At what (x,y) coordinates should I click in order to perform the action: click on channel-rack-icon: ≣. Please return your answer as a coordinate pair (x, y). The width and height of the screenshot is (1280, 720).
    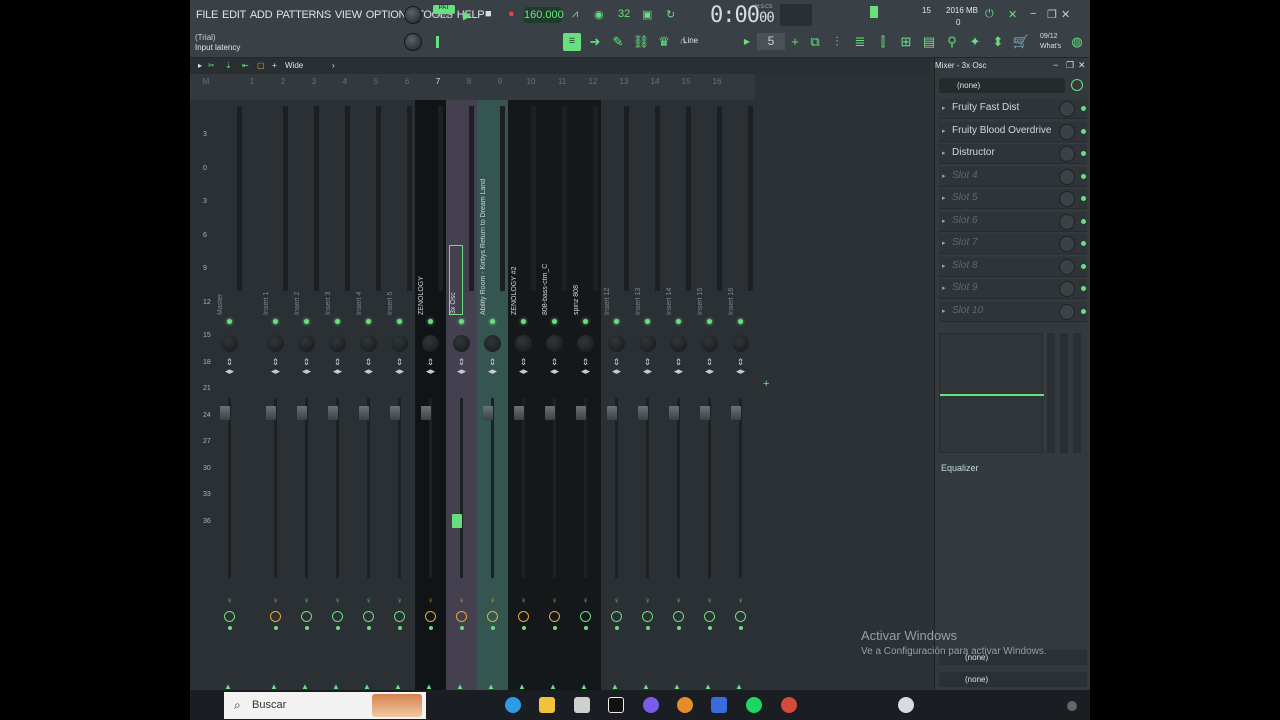
    Looking at the image, I should click on (860, 42).